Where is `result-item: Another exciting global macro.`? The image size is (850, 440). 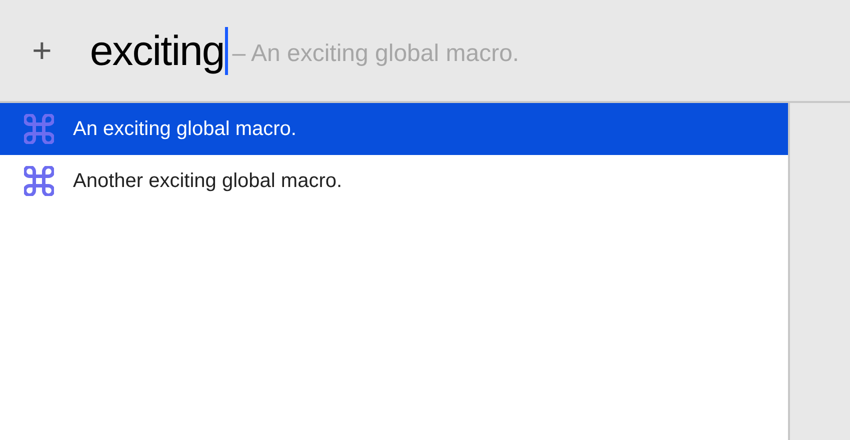
result-item: Another exciting global macro. is located at coordinates (394, 181).